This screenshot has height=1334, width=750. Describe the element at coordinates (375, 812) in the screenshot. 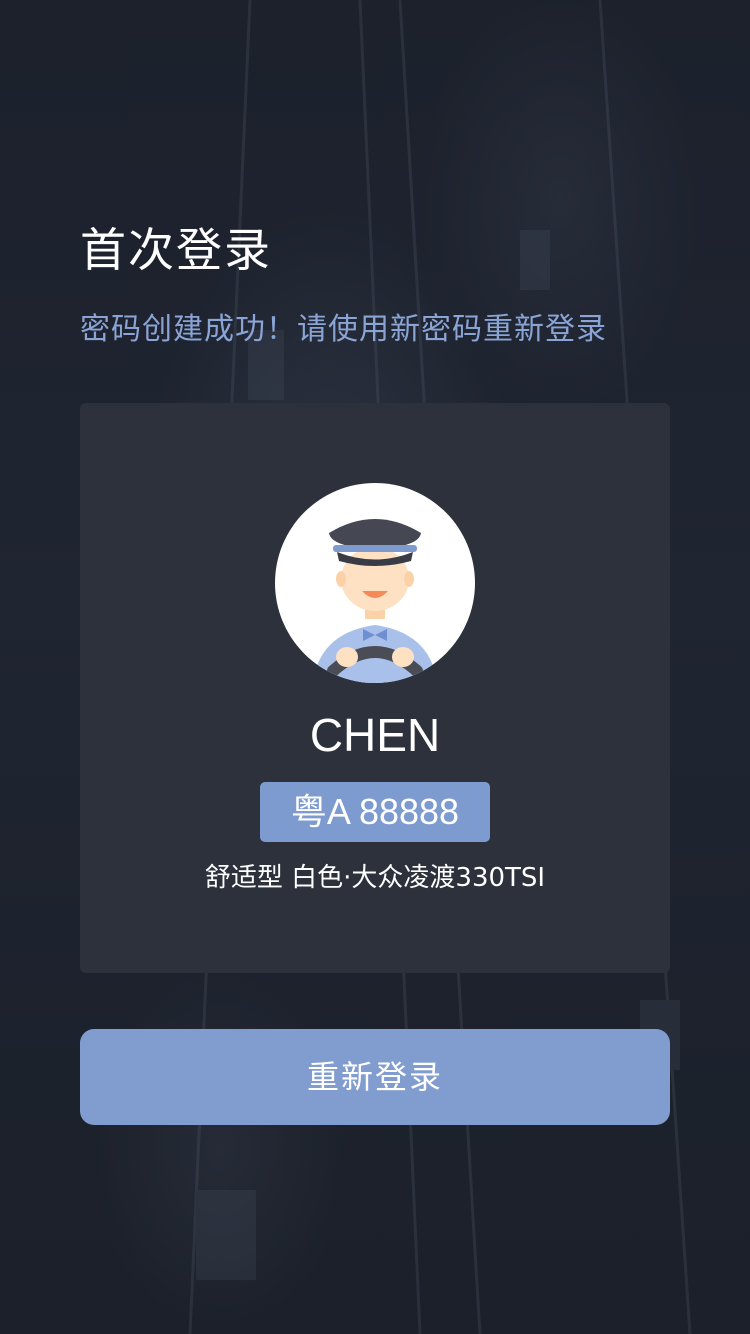

I see `license-plate-badge: 粤A 88888` at that location.